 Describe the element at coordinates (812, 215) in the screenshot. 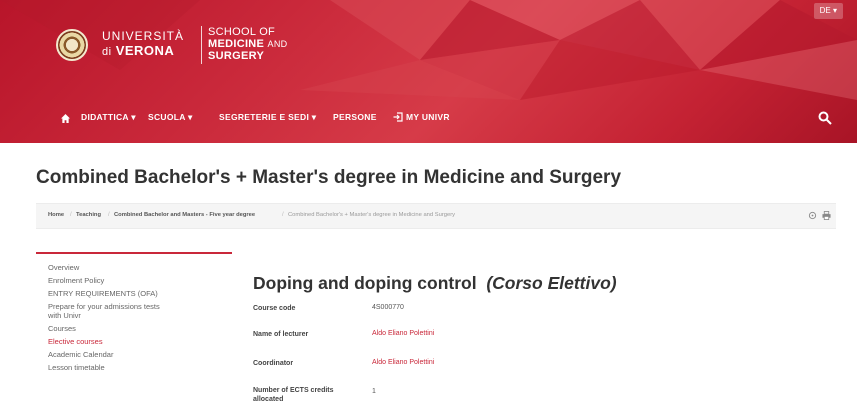

I see `share-icon` at that location.